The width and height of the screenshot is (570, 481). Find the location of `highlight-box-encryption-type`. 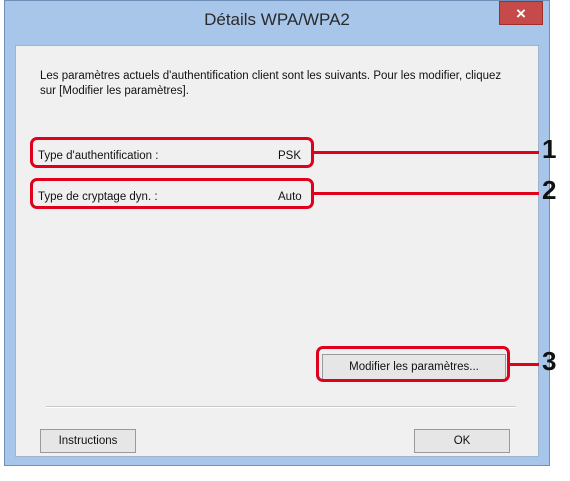

highlight-box-encryption-type is located at coordinates (172, 193).